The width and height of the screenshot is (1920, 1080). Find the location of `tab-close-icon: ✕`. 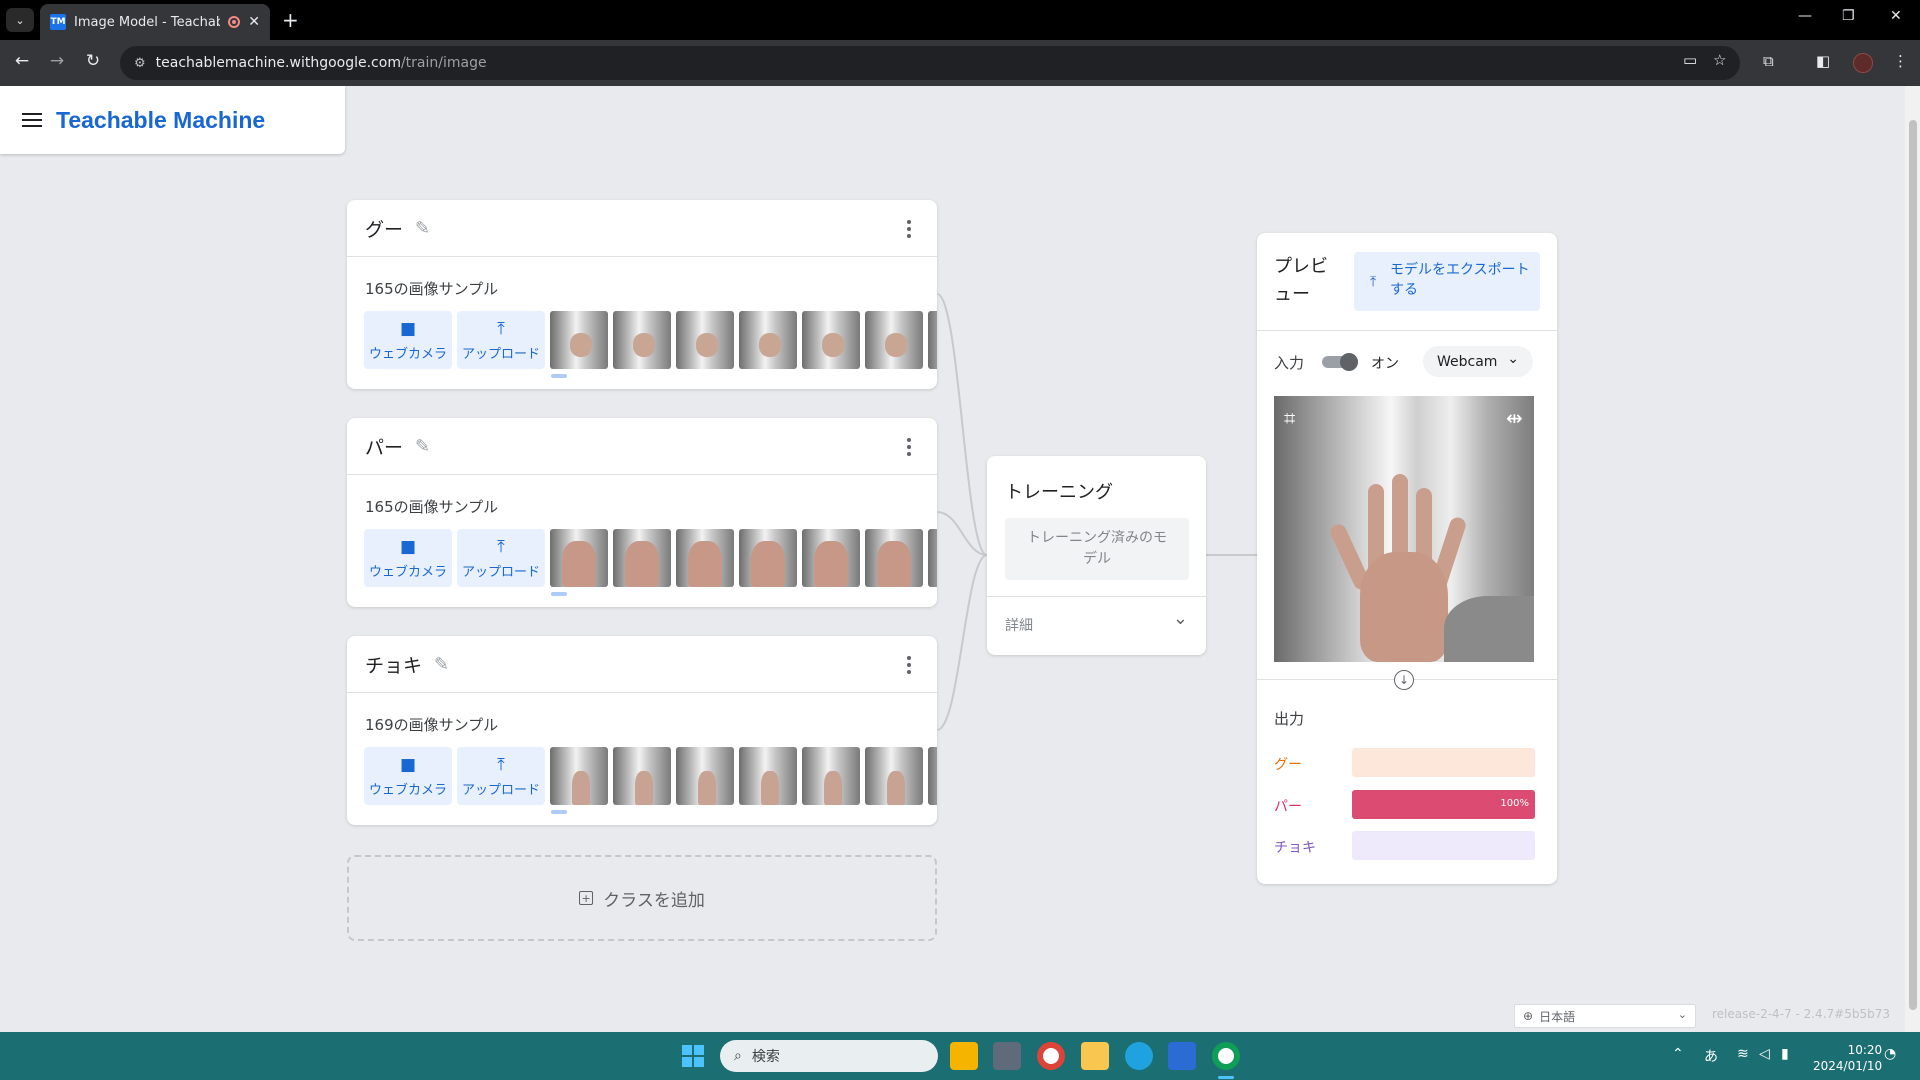

tab-close-icon: ✕ is located at coordinates (254, 22).